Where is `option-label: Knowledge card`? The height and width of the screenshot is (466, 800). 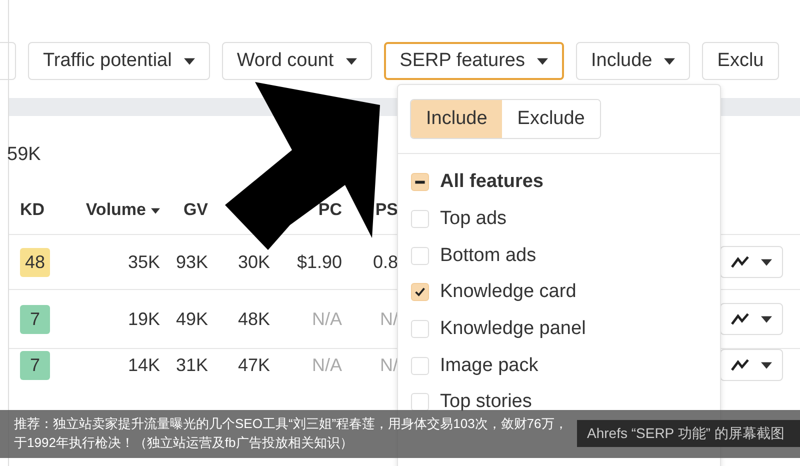 option-label: Knowledge card is located at coordinates (508, 292).